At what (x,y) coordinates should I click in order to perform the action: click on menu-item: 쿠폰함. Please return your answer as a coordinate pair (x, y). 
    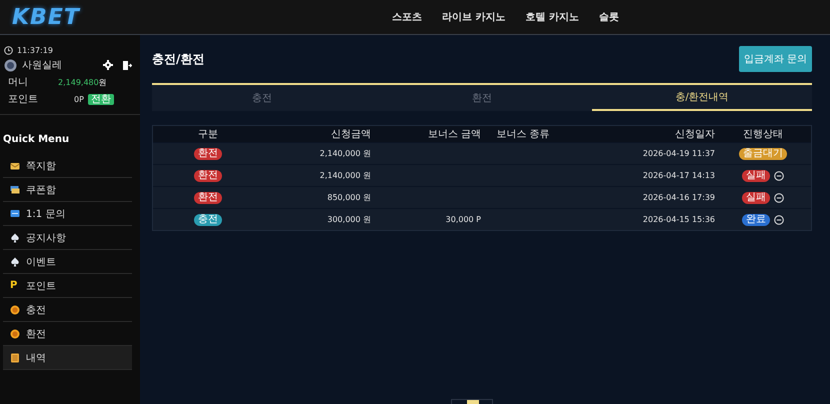
    Looking at the image, I should click on (67, 190).